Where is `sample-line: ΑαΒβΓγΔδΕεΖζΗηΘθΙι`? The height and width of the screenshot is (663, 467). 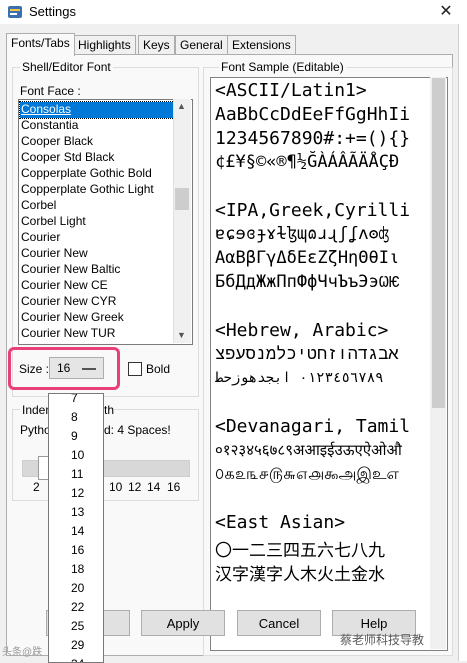
sample-line: ΑαΒβΓγΔδΕεΖζΗηΘθΙι is located at coordinates (307, 258).